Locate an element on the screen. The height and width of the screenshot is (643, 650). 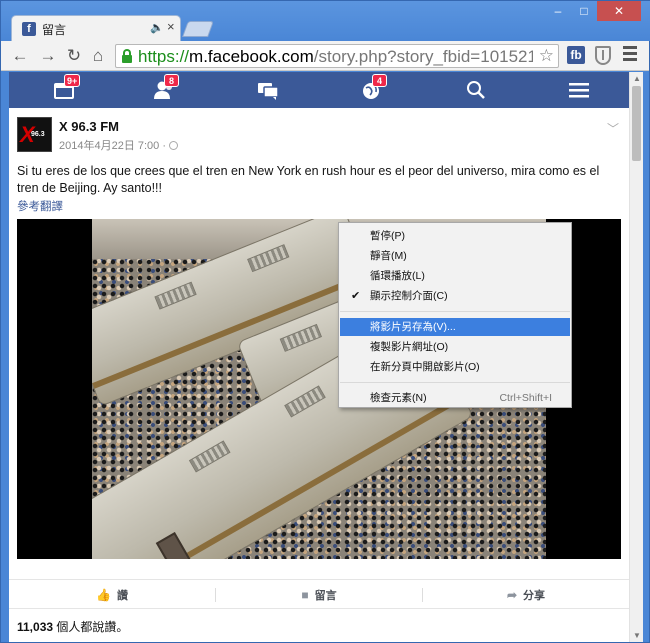
back-arrow-icon: ← is located at coordinates (20, 56).